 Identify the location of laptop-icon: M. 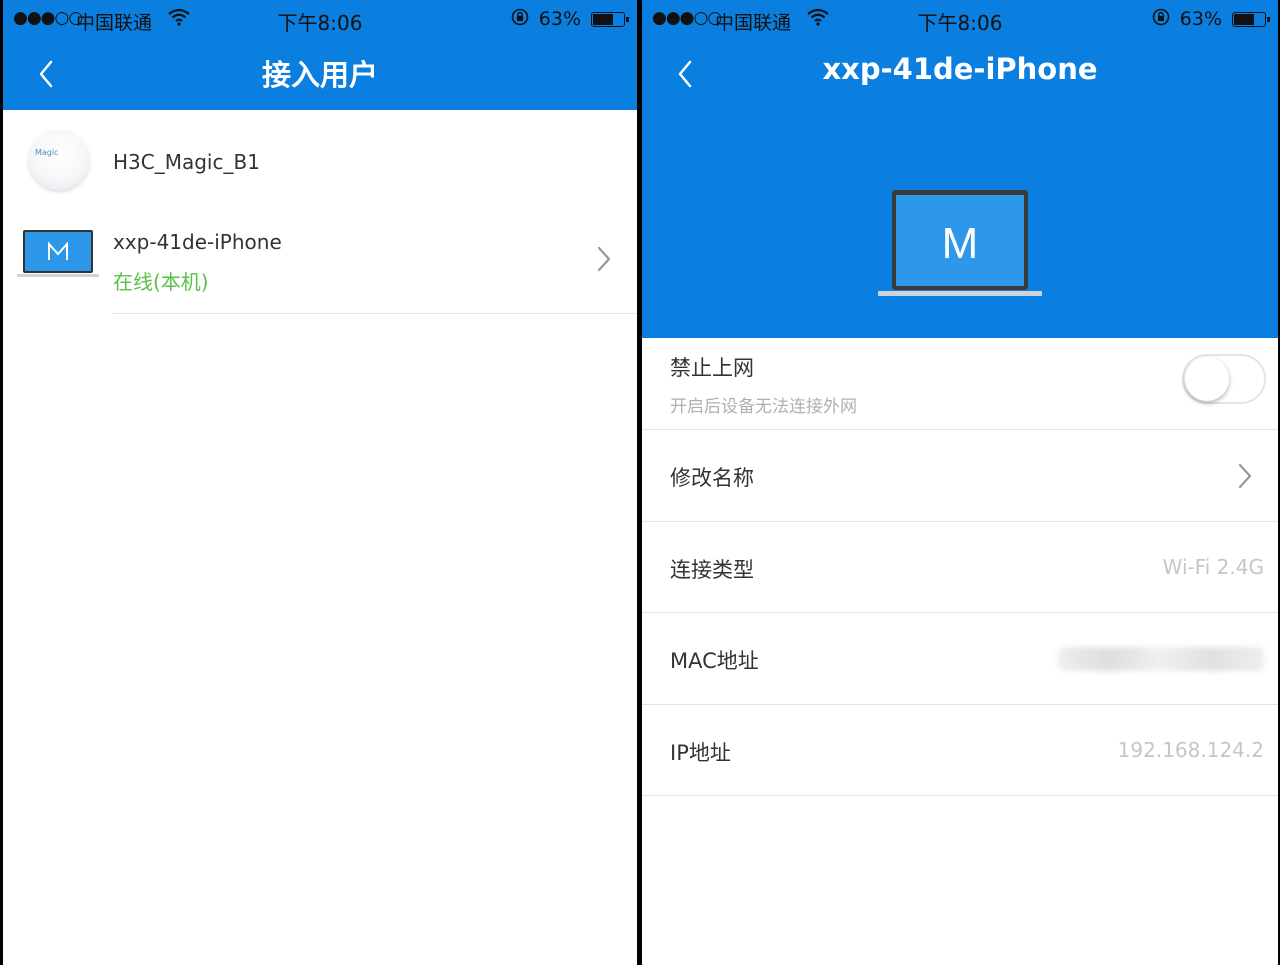
(960, 243).